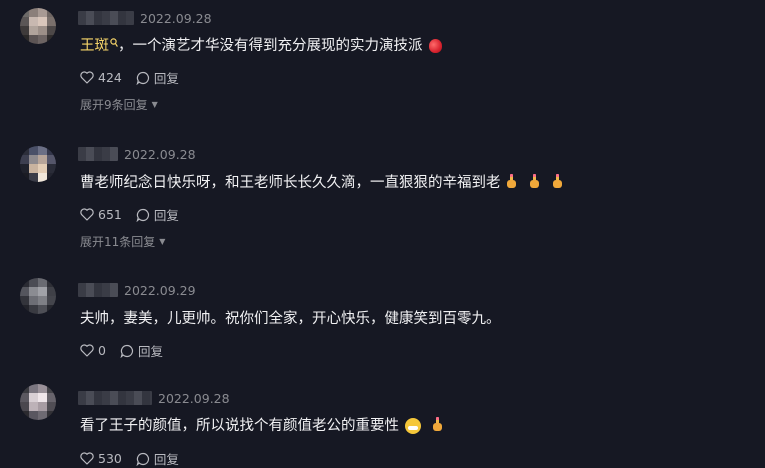 This screenshot has height=468, width=765. I want to click on like-count: 651, so click(110, 214).